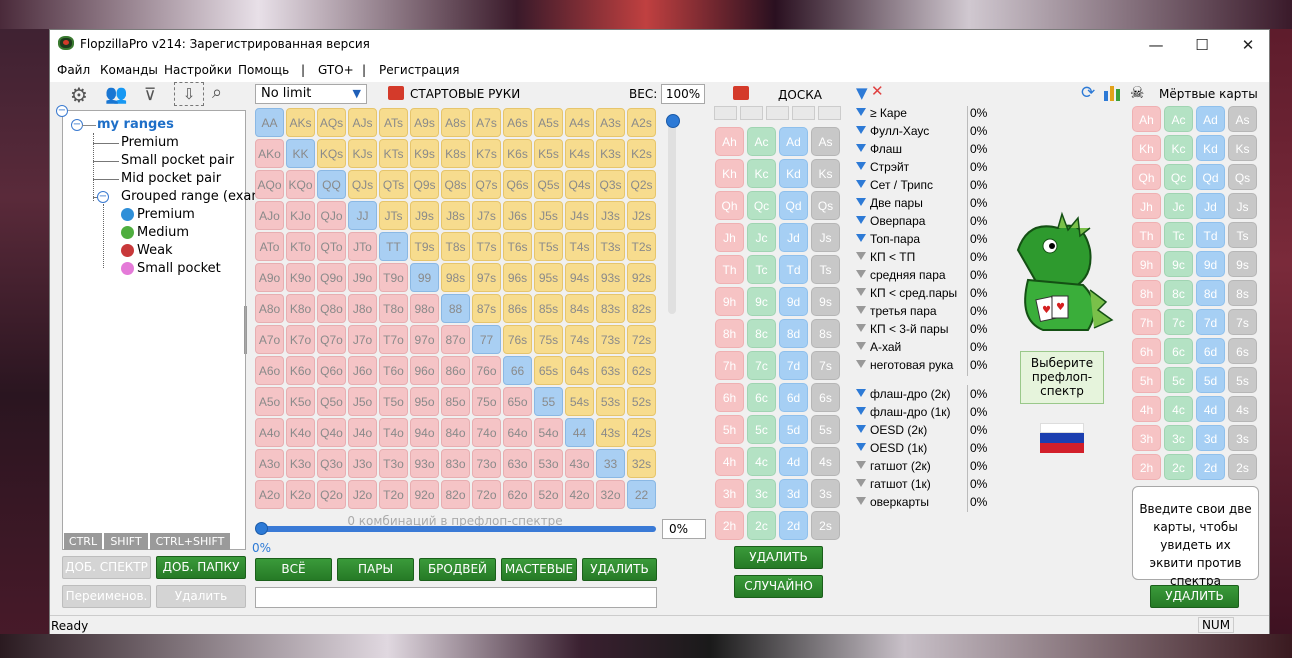 The height and width of the screenshot is (658, 1292). I want to click on menu-file: Файл, so click(73, 70).